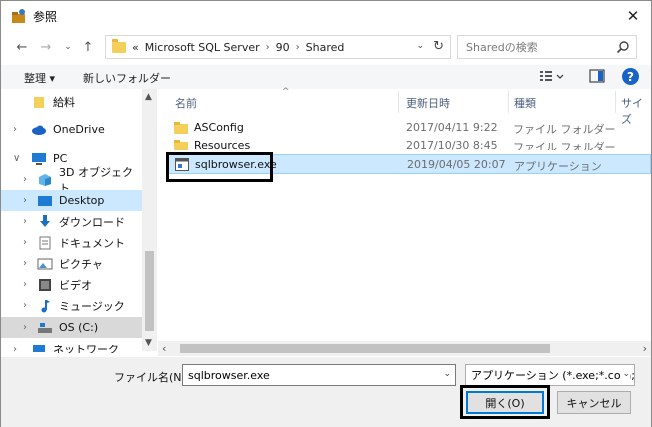  What do you see at coordinates (149, 220) in the screenshot?
I see `nav-vertical-scrollbar: ▲ ▼` at bounding box center [149, 220].